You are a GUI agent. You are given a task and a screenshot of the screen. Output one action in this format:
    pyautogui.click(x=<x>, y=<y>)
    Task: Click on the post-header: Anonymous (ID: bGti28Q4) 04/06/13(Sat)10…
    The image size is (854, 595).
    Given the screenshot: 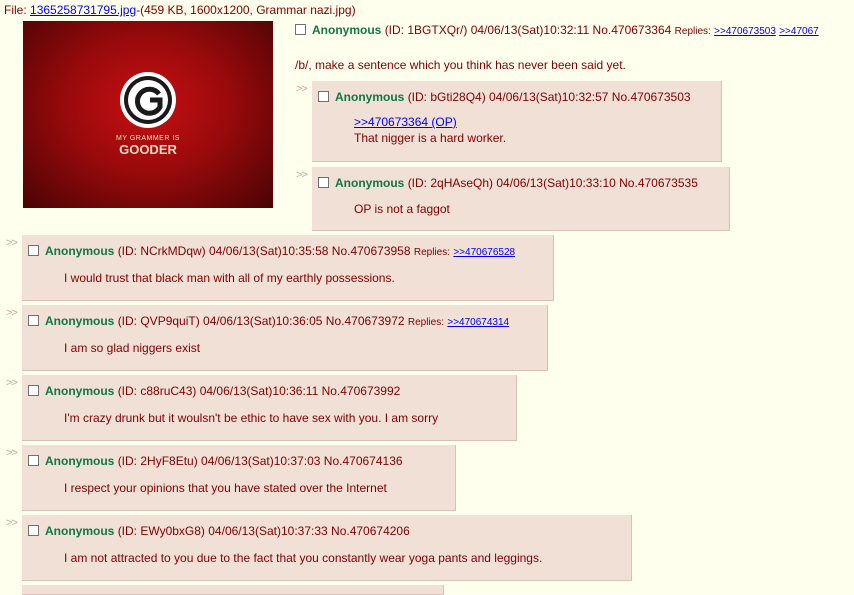 What is the action you would take?
    pyautogui.click(x=504, y=97)
    